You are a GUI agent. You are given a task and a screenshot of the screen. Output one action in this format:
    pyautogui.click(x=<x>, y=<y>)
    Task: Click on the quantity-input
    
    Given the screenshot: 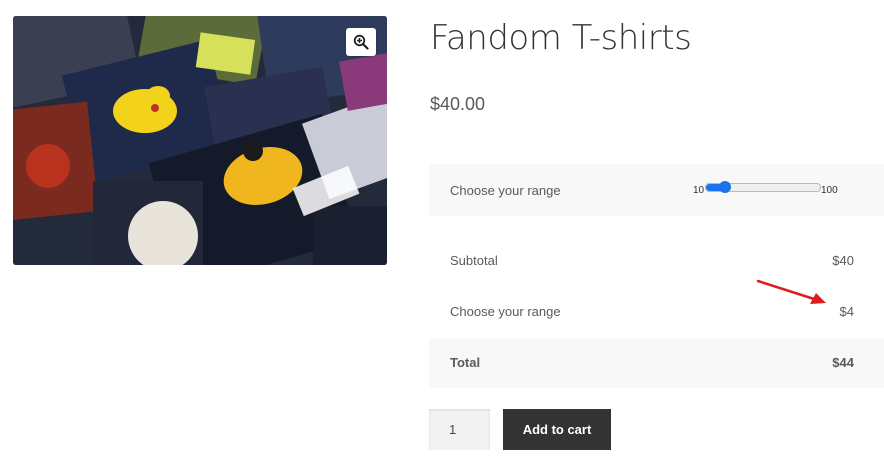 What is the action you would take?
    pyautogui.click(x=459, y=429)
    